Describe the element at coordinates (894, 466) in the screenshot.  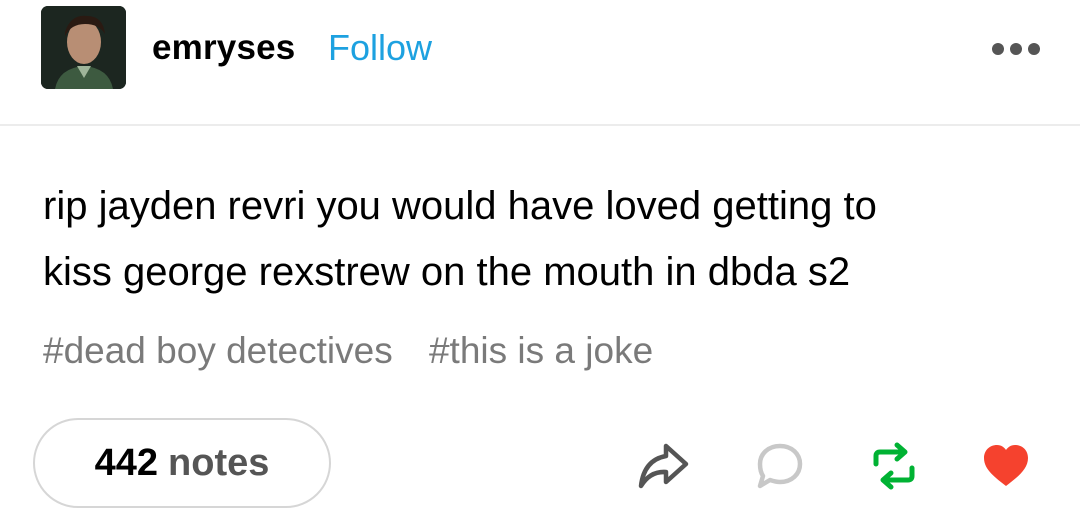
I see `reblog-icon` at that location.